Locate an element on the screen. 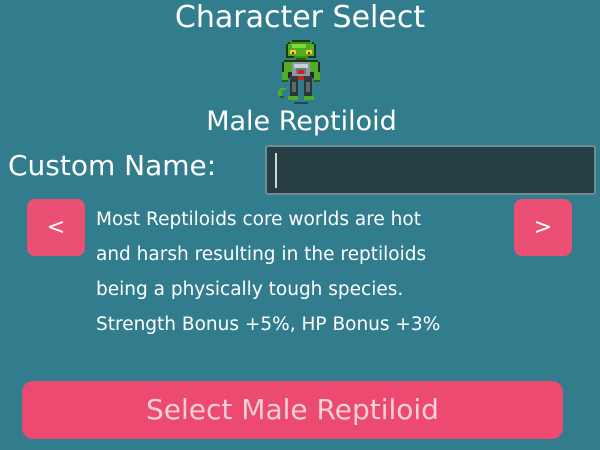 The height and width of the screenshot is (450, 600). stat-bonus-line: Strength Bonus +5%, HP Bonus +3% is located at coordinates (268, 324).